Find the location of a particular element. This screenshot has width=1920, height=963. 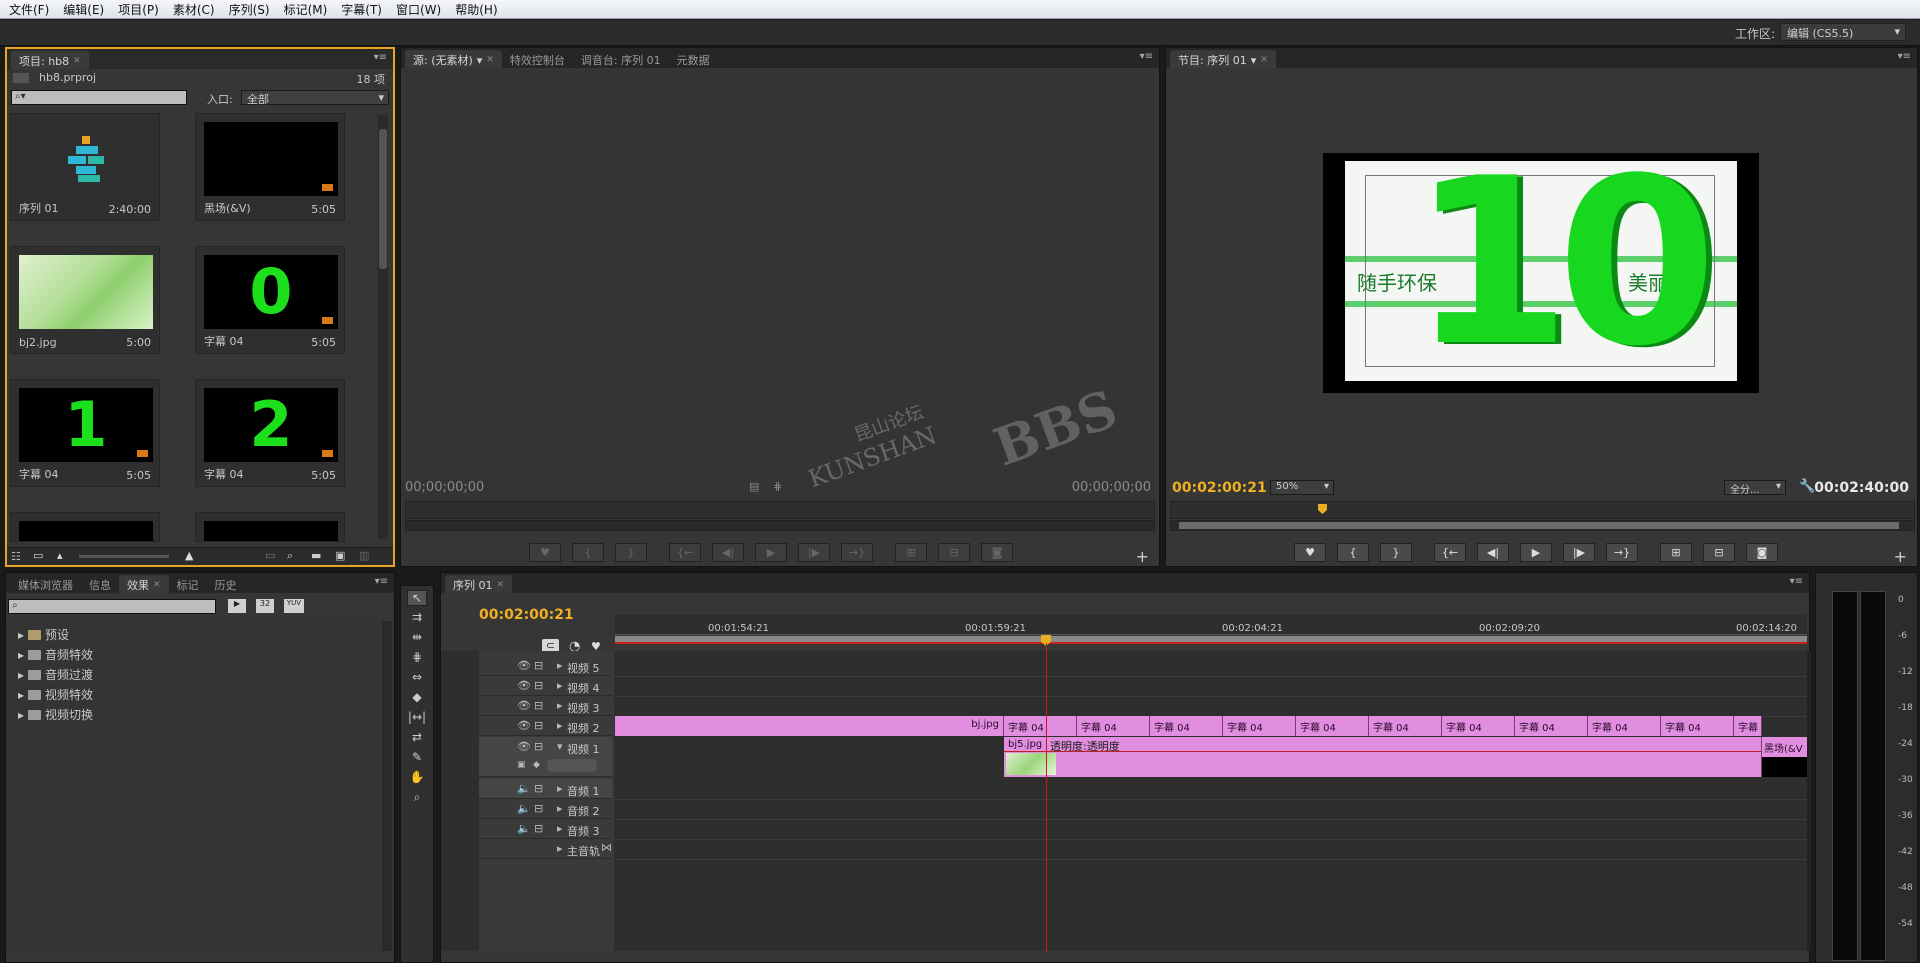

source-settings-icon: ▤ is located at coordinates (754, 486).